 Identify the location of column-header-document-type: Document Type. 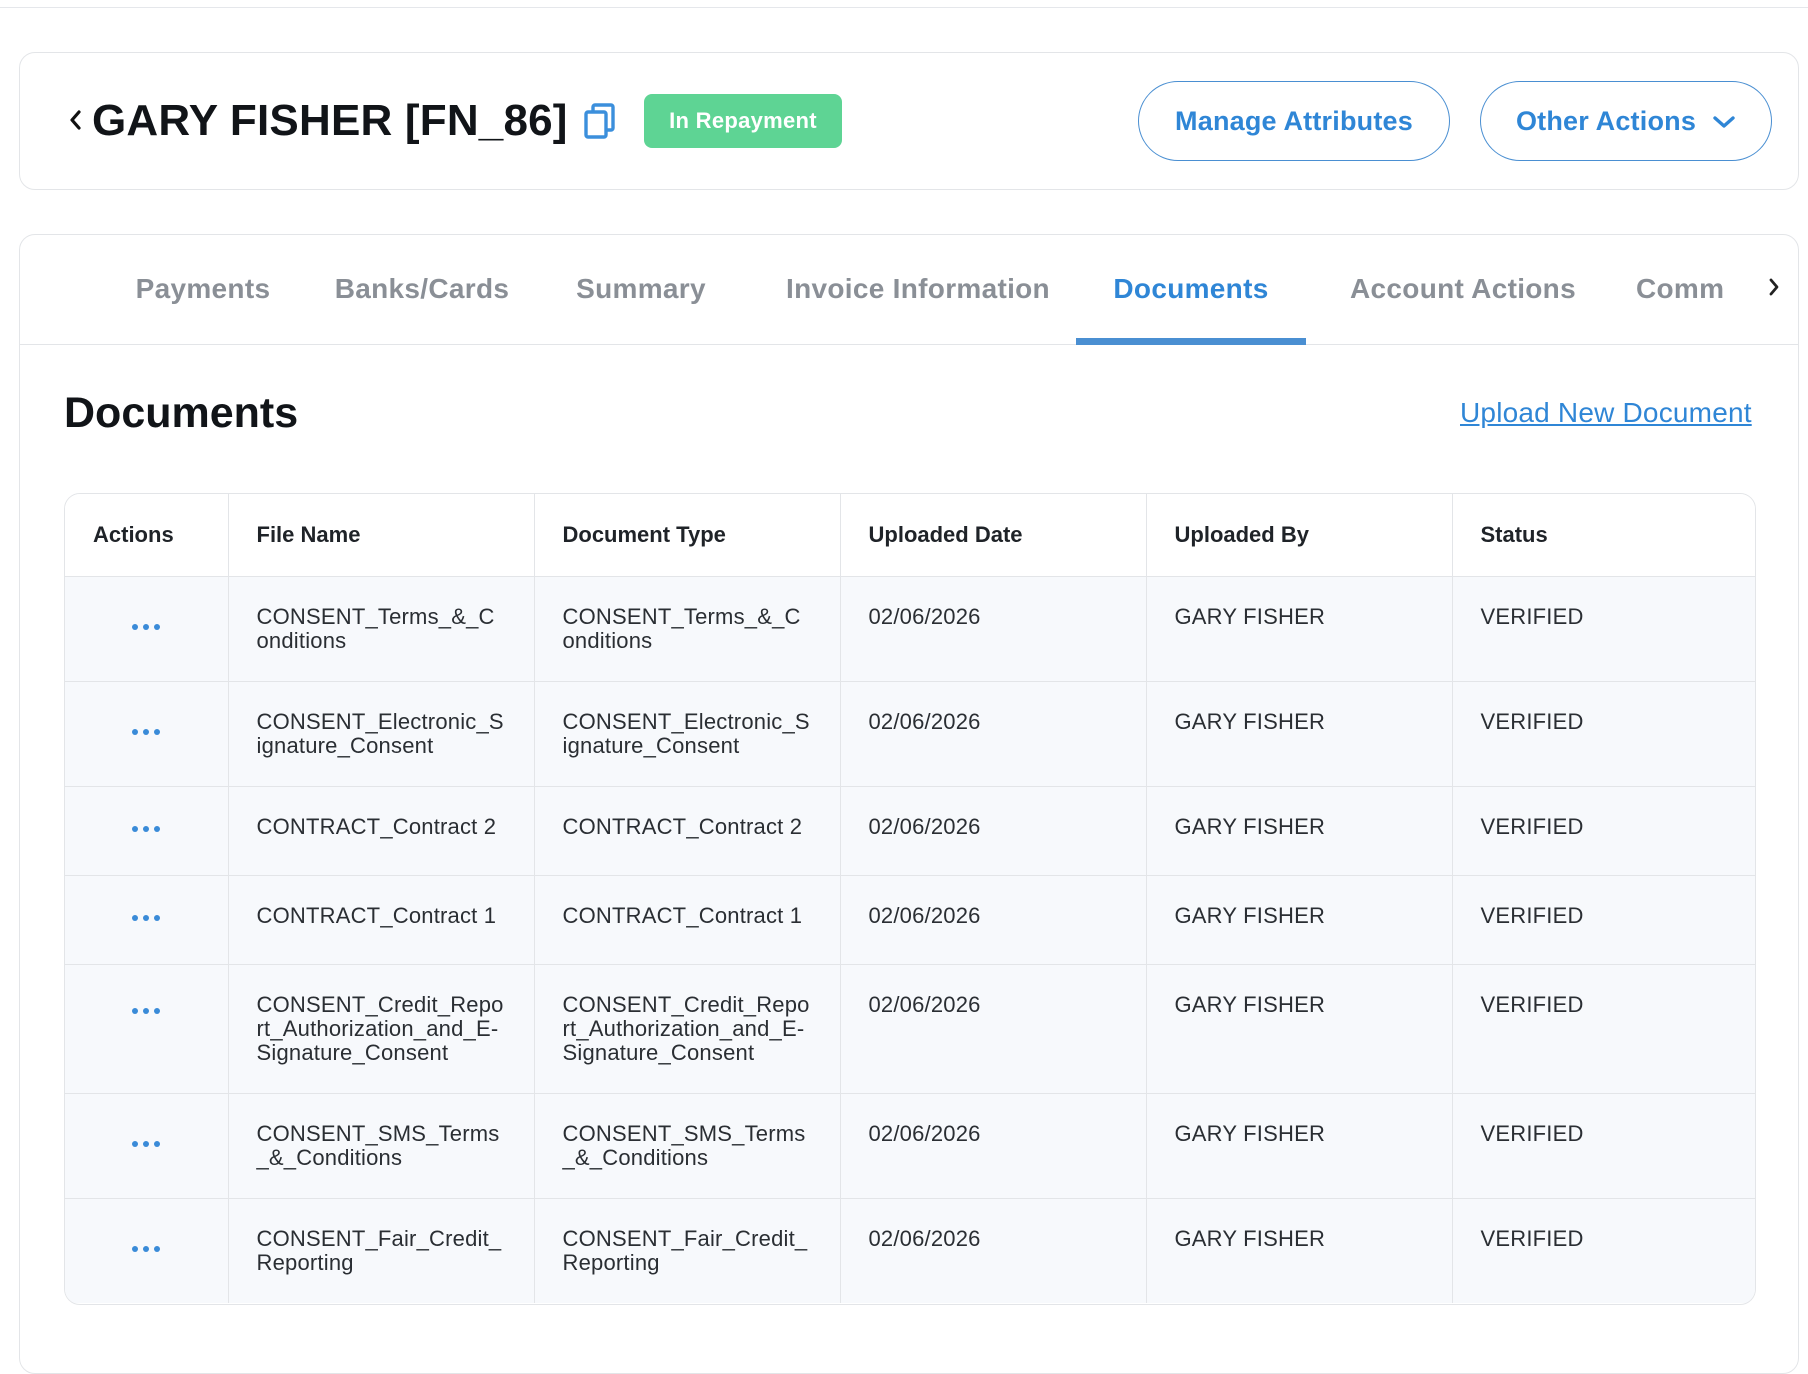
(687, 535).